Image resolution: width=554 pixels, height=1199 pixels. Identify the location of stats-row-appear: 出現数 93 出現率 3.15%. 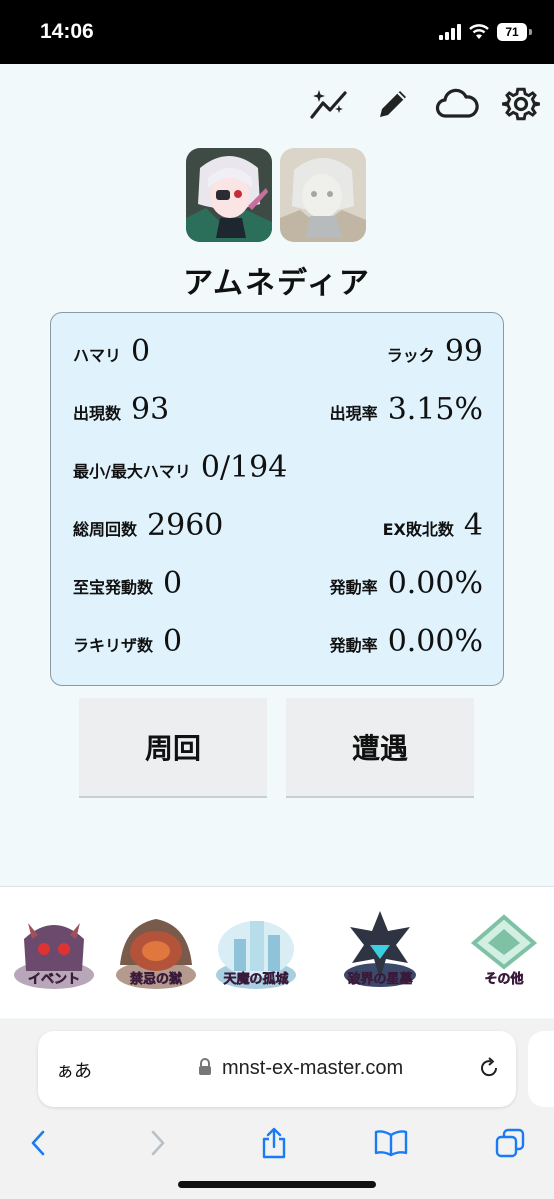
(278, 411).